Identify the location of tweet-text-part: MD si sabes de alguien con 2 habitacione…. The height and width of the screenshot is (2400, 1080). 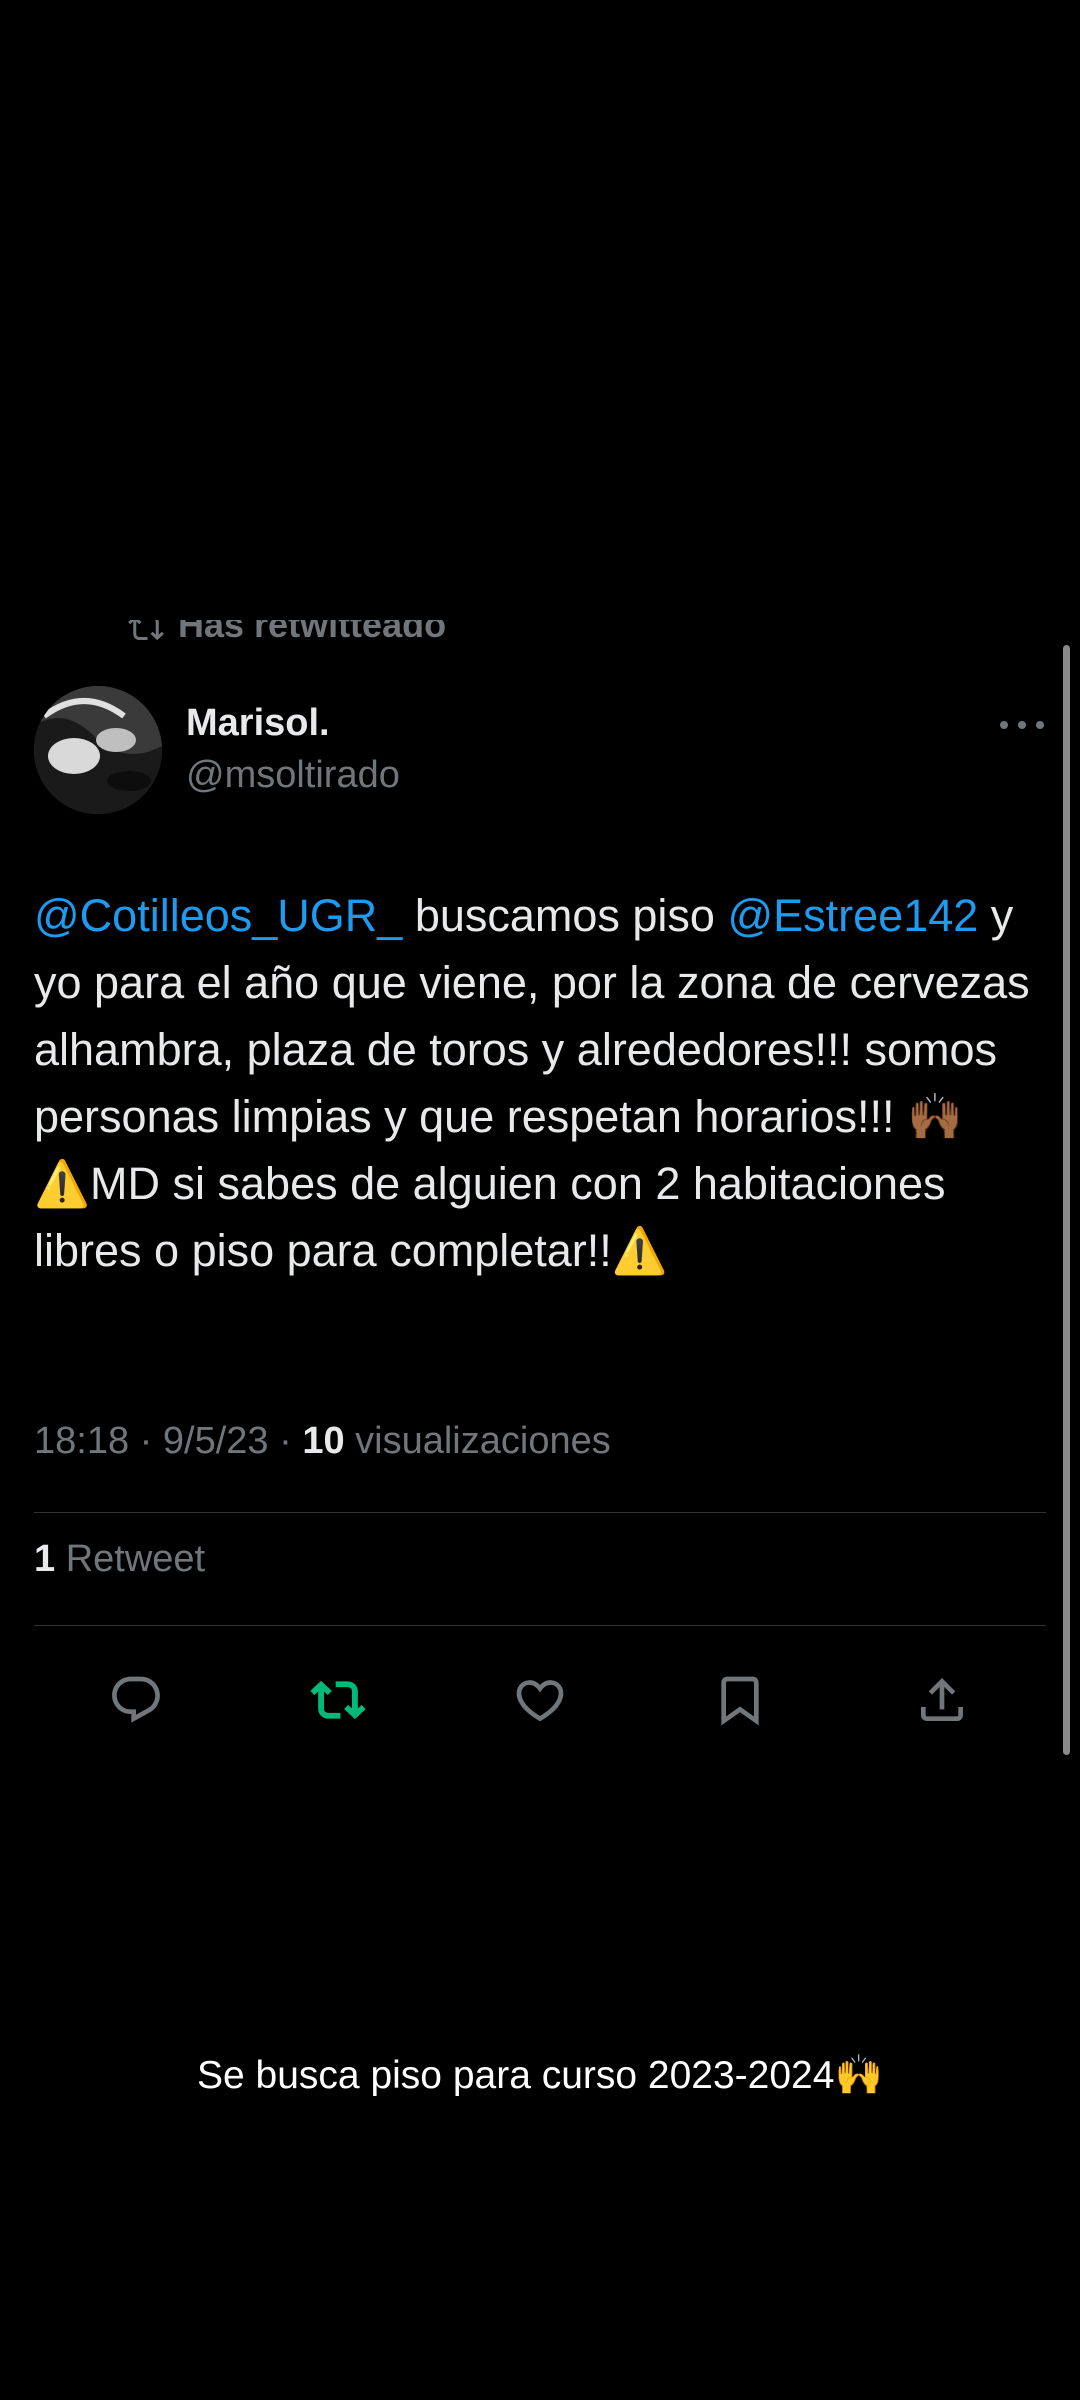
(490, 1217).